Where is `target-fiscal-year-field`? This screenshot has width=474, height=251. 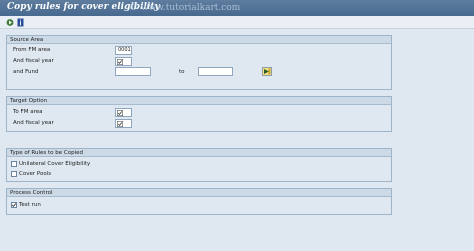 target-fiscal-year-field is located at coordinates (123, 123).